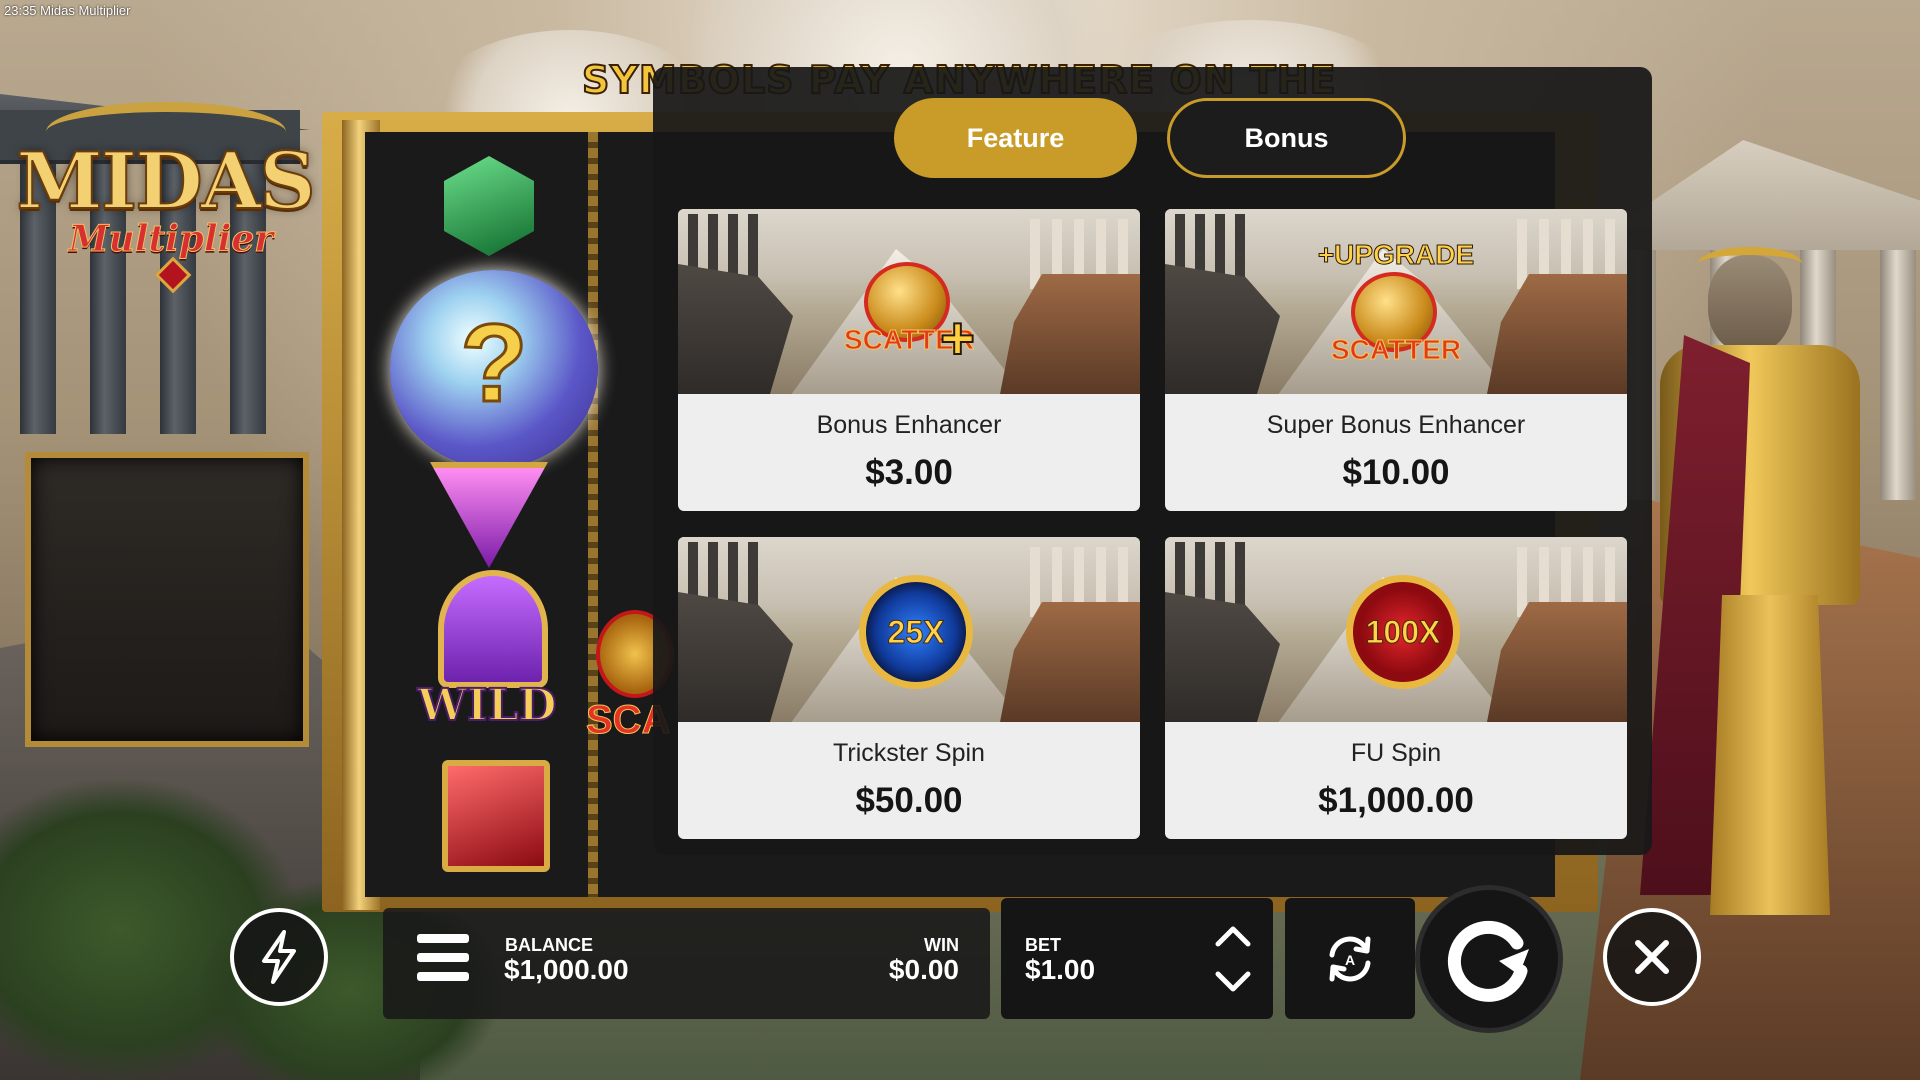  Describe the element at coordinates (1396, 319) in the screenshot. I see `scatter-emblem-icon: SCATTER` at that location.